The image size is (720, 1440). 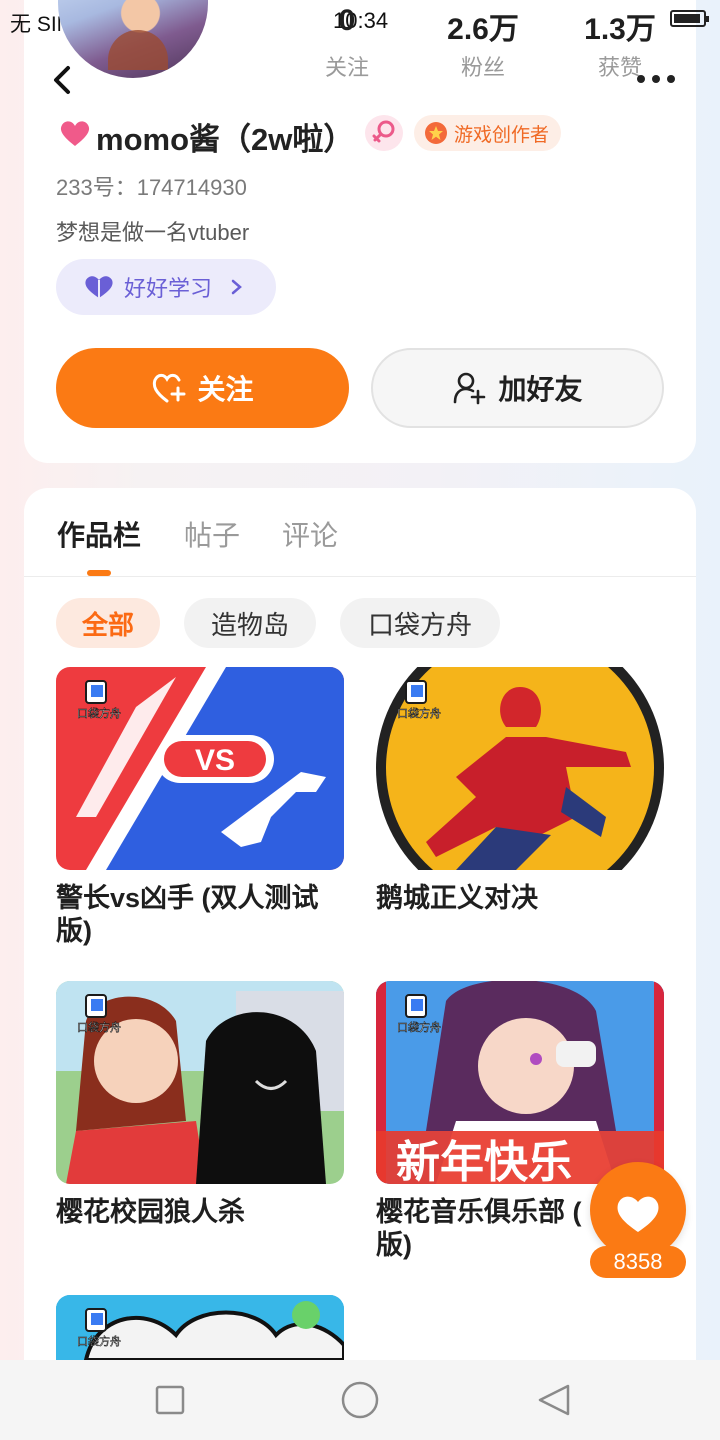 I want to click on study-tag-label: 好好学习, so click(x=168, y=288).